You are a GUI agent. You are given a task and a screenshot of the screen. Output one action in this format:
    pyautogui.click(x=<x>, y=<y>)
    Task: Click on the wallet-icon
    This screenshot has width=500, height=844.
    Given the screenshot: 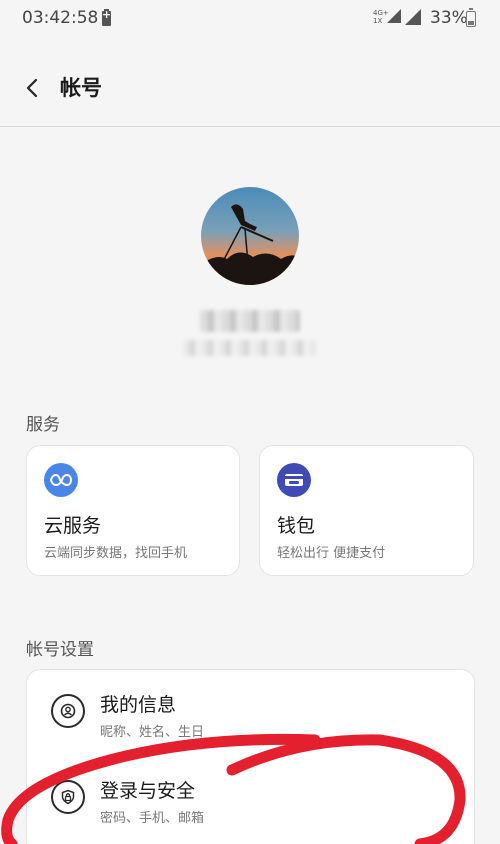 What is the action you would take?
    pyautogui.click(x=294, y=480)
    